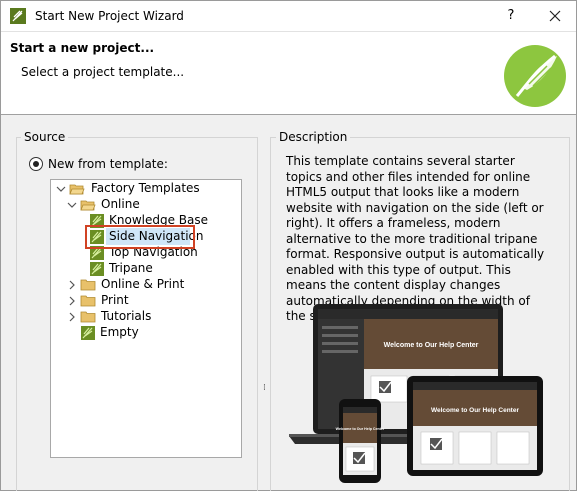 The height and width of the screenshot is (491, 577). What do you see at coordinates (126, 316) in the screenshot?
I see `tree-node-label: Tutorials` at bounding box center [126, 316].